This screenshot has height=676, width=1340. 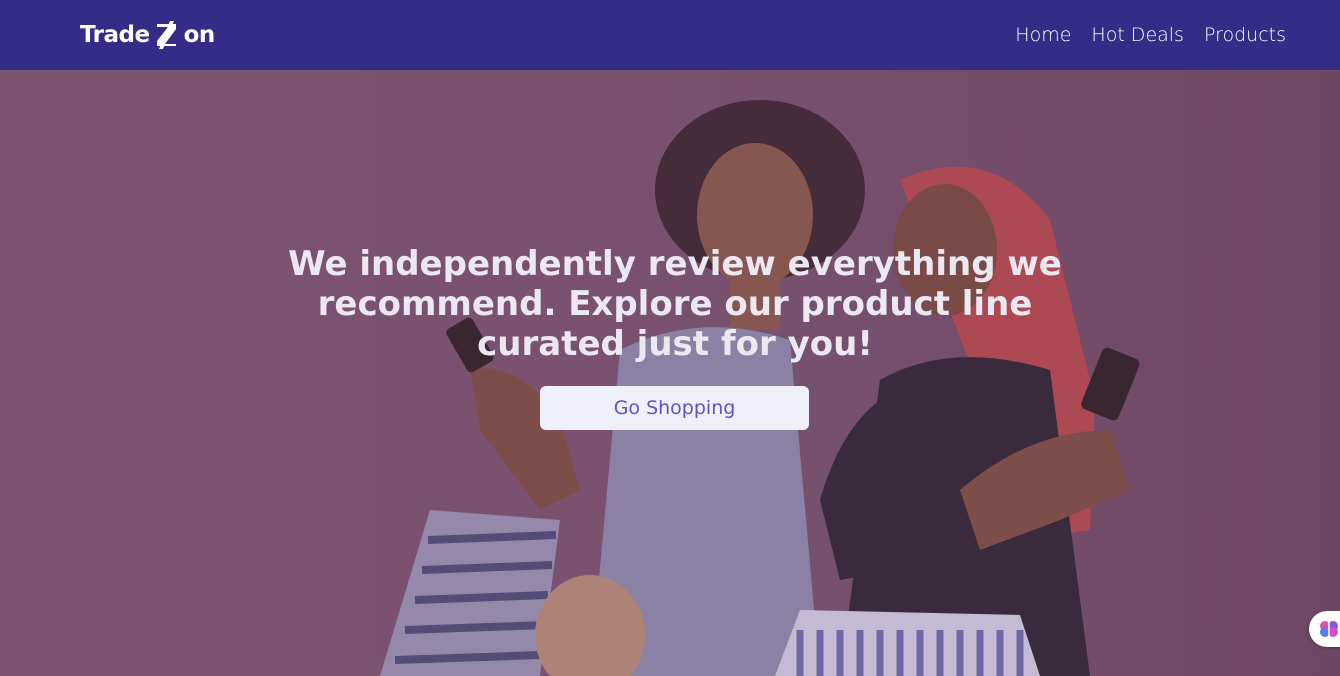 I want to click on nav-link-home: Home, so click(x=1043, y=35).